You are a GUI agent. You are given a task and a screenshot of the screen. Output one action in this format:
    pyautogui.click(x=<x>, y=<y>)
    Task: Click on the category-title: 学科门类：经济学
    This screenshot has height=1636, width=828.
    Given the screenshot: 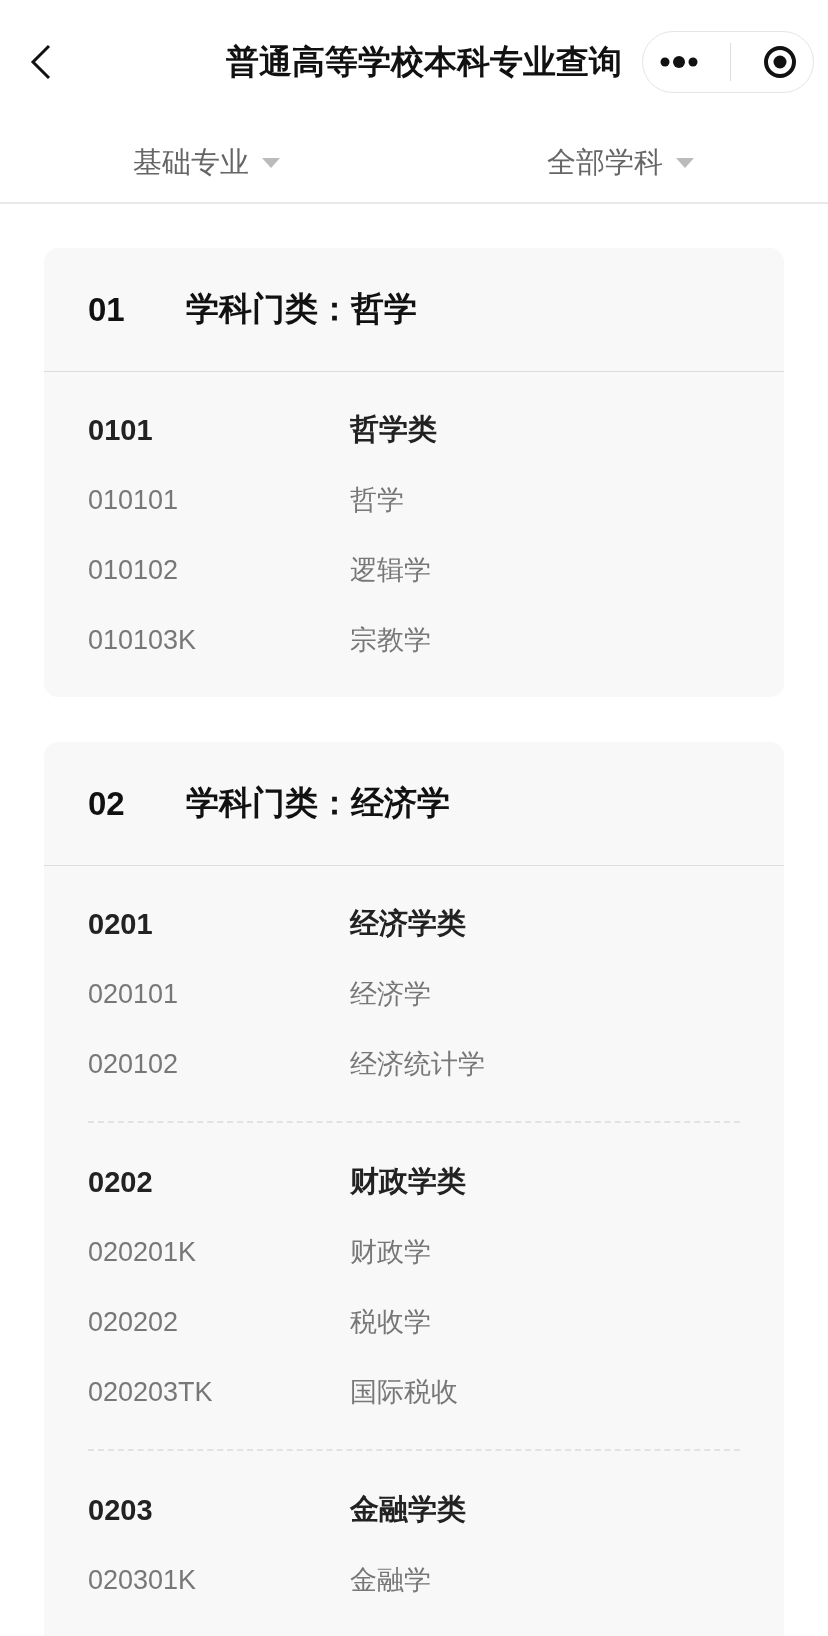 What is the action you would take?
    pyautogui.click(x=318, y=803)
    